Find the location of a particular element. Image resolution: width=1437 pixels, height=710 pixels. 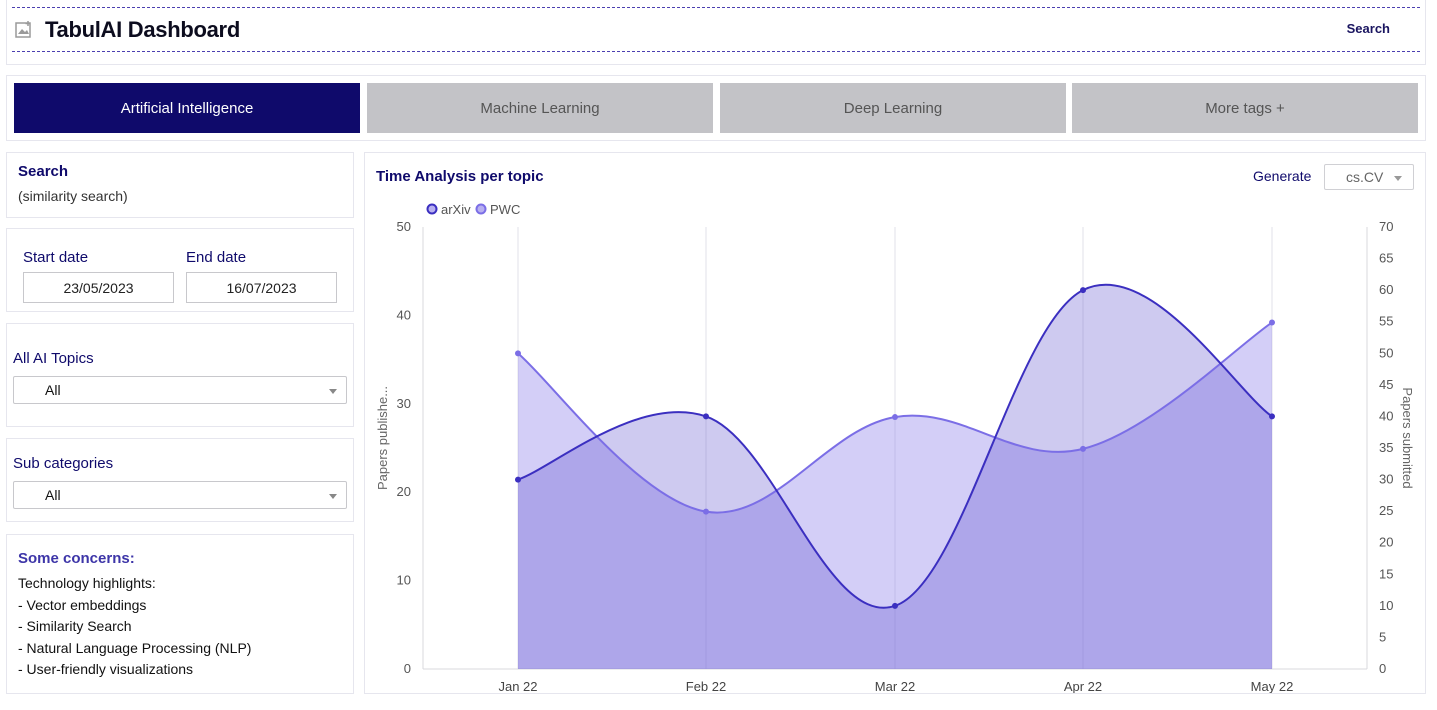

y-tick-label-right: 50 is located at coordinates (1386, 352).